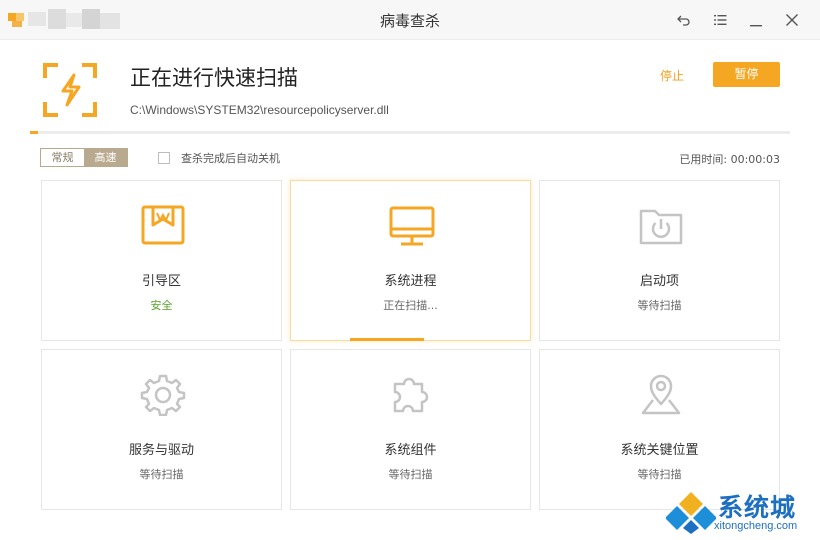 The width and height of the screenshot is (820, 540). What do you see at coordinates (661, 394) in the screenshot?
I see `location-pin-icon` at bounding box center [661, 394].